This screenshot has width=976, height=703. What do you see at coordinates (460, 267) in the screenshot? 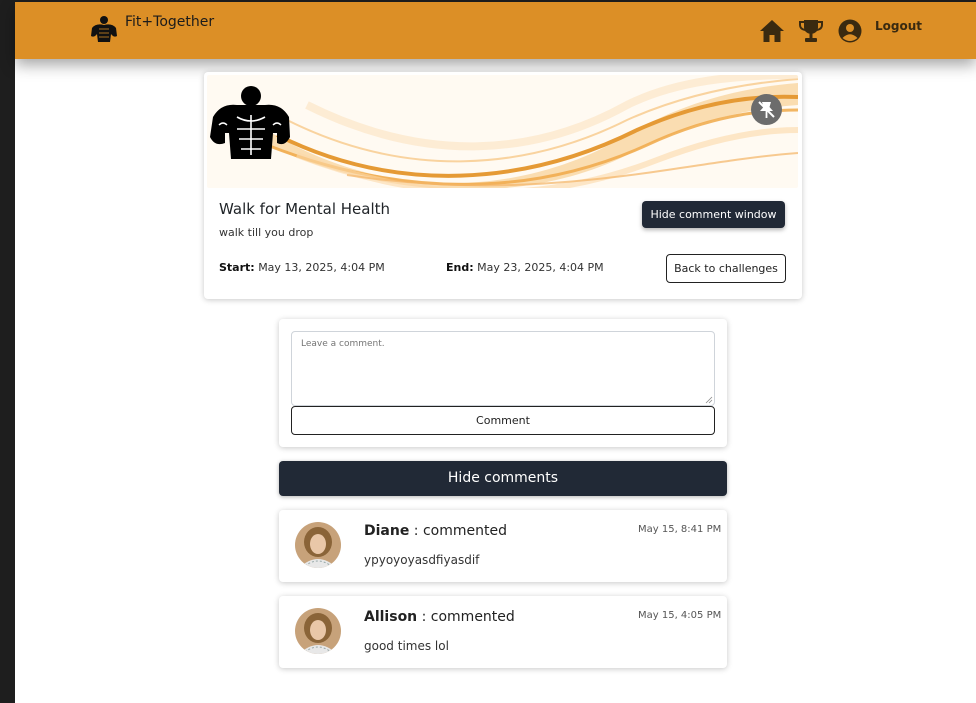
I see `end-label: End:` at bounding box center [460, 267].